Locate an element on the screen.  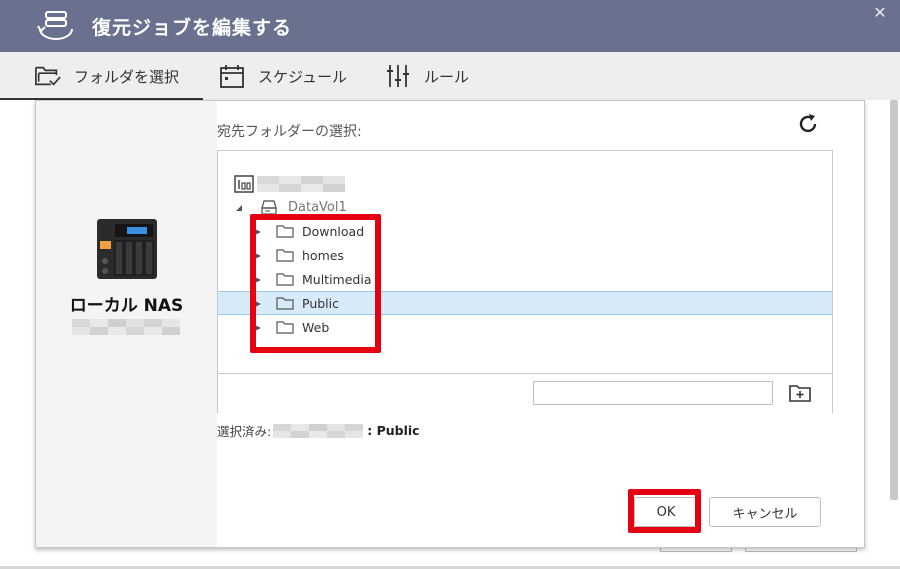
destination-label: 宛先フォルダーの選択: is located at coordinates (289, 132).